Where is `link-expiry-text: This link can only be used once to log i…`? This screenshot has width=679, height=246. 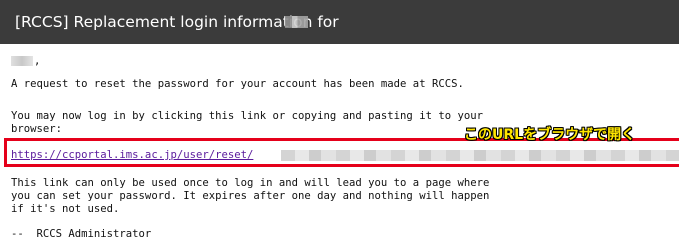
link-expiry-text: This link can only be used once to log i… is located at coordinates (250, 196).